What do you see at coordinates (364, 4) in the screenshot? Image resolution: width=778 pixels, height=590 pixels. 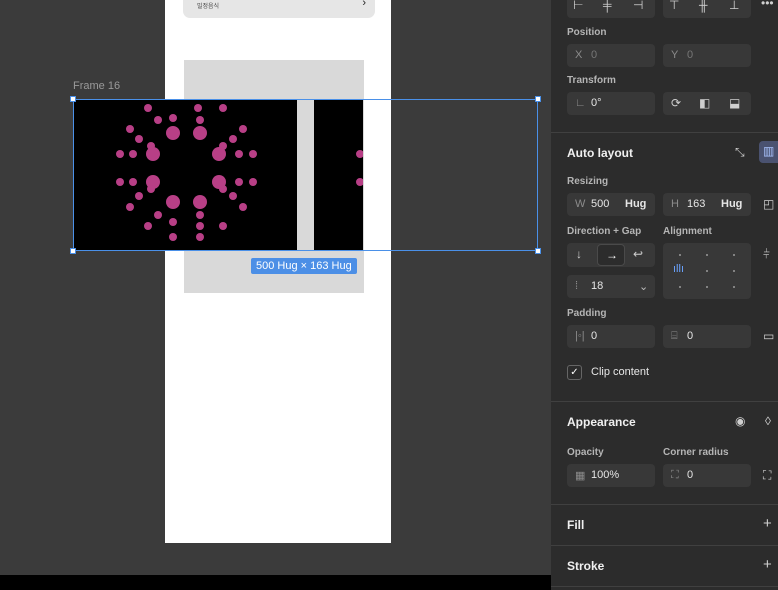 I see `chevron-right-icon: ›` at bounding box center [364, 4].